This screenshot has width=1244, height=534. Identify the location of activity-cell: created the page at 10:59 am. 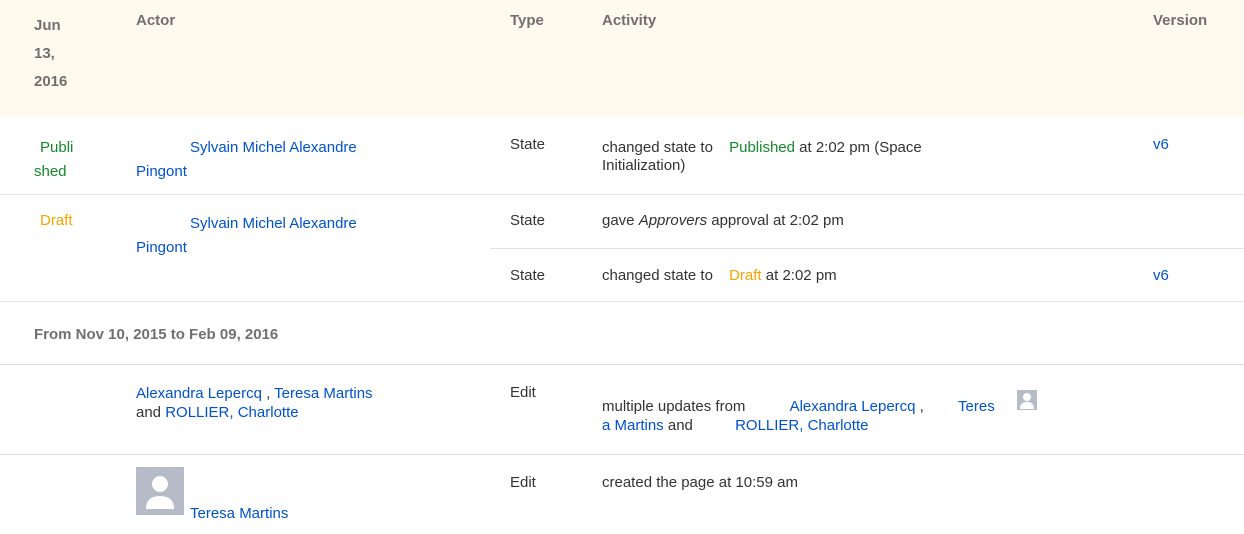
(700, 482).